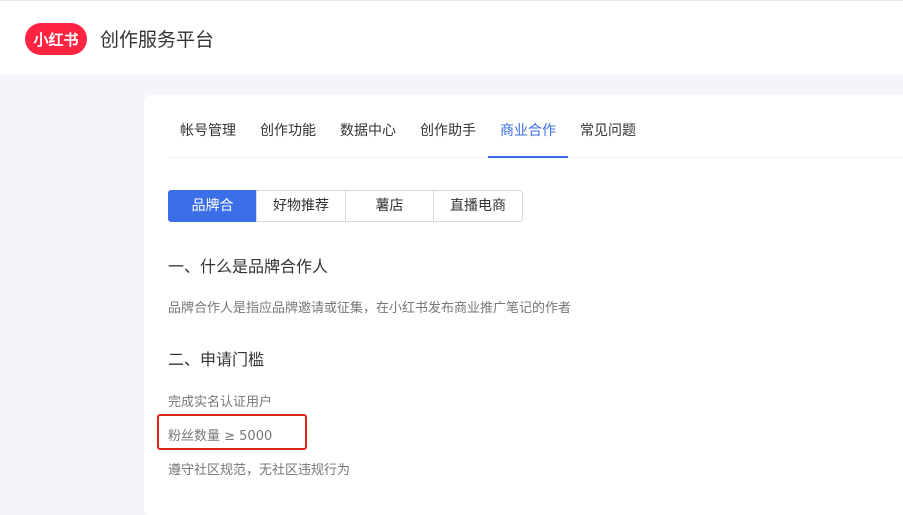  I want to click on section2-title: 二、申请门槛, so click(216, 359).